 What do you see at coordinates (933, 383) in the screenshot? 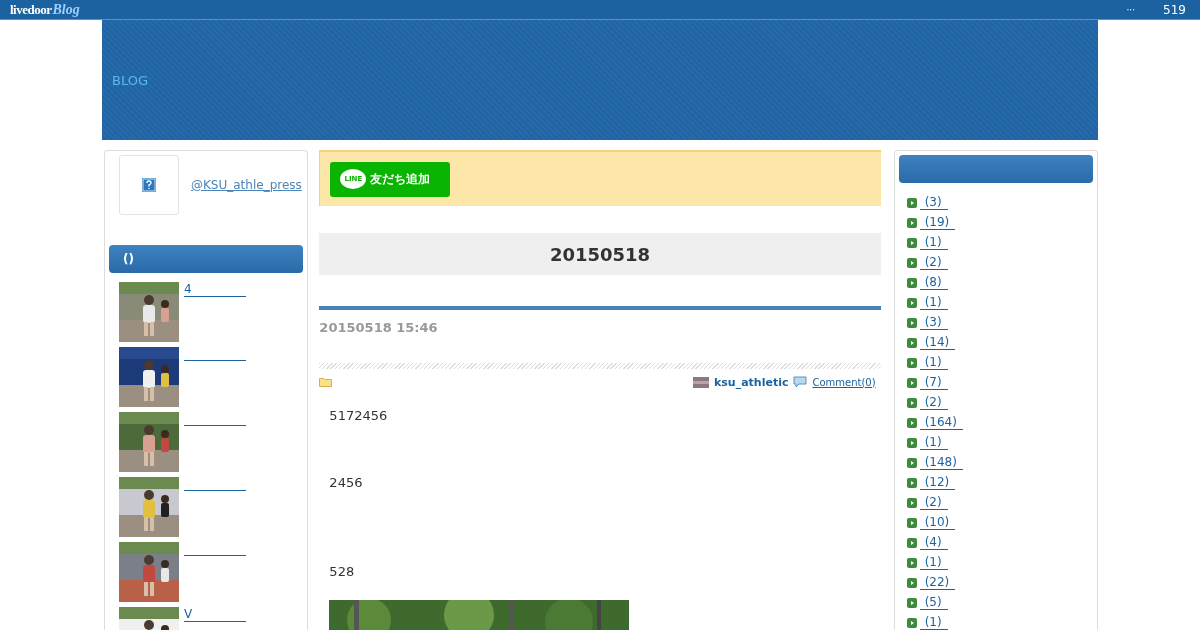
I see `category-link: (7)` at bounding box center [933, 383].